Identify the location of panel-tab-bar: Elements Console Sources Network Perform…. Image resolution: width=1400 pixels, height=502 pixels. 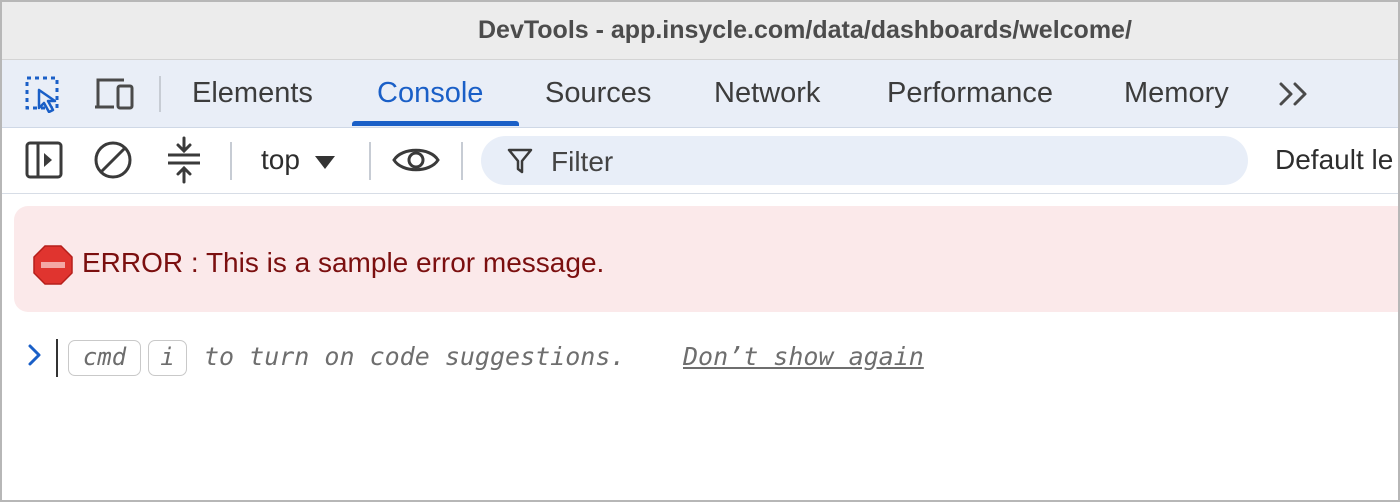
(700, 94).